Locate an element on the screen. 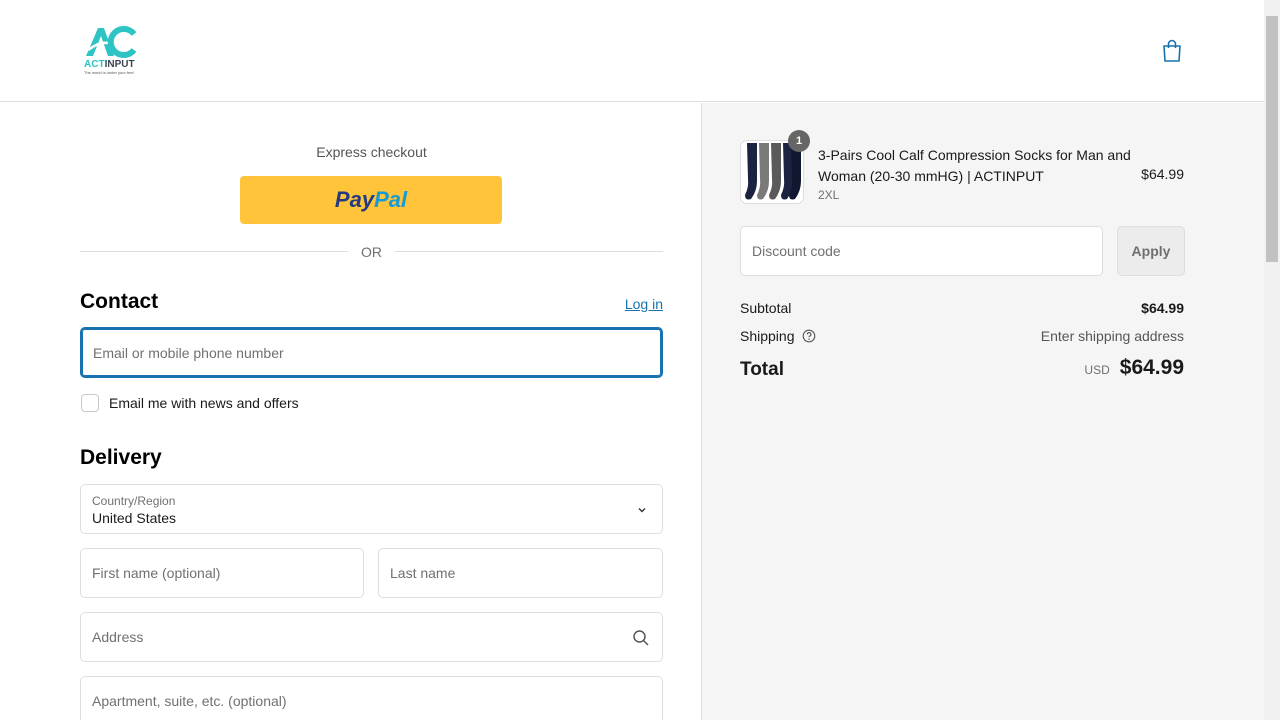 This screenshot has width=1280, height=720. last-name-input is located at coordinates (520, 573).